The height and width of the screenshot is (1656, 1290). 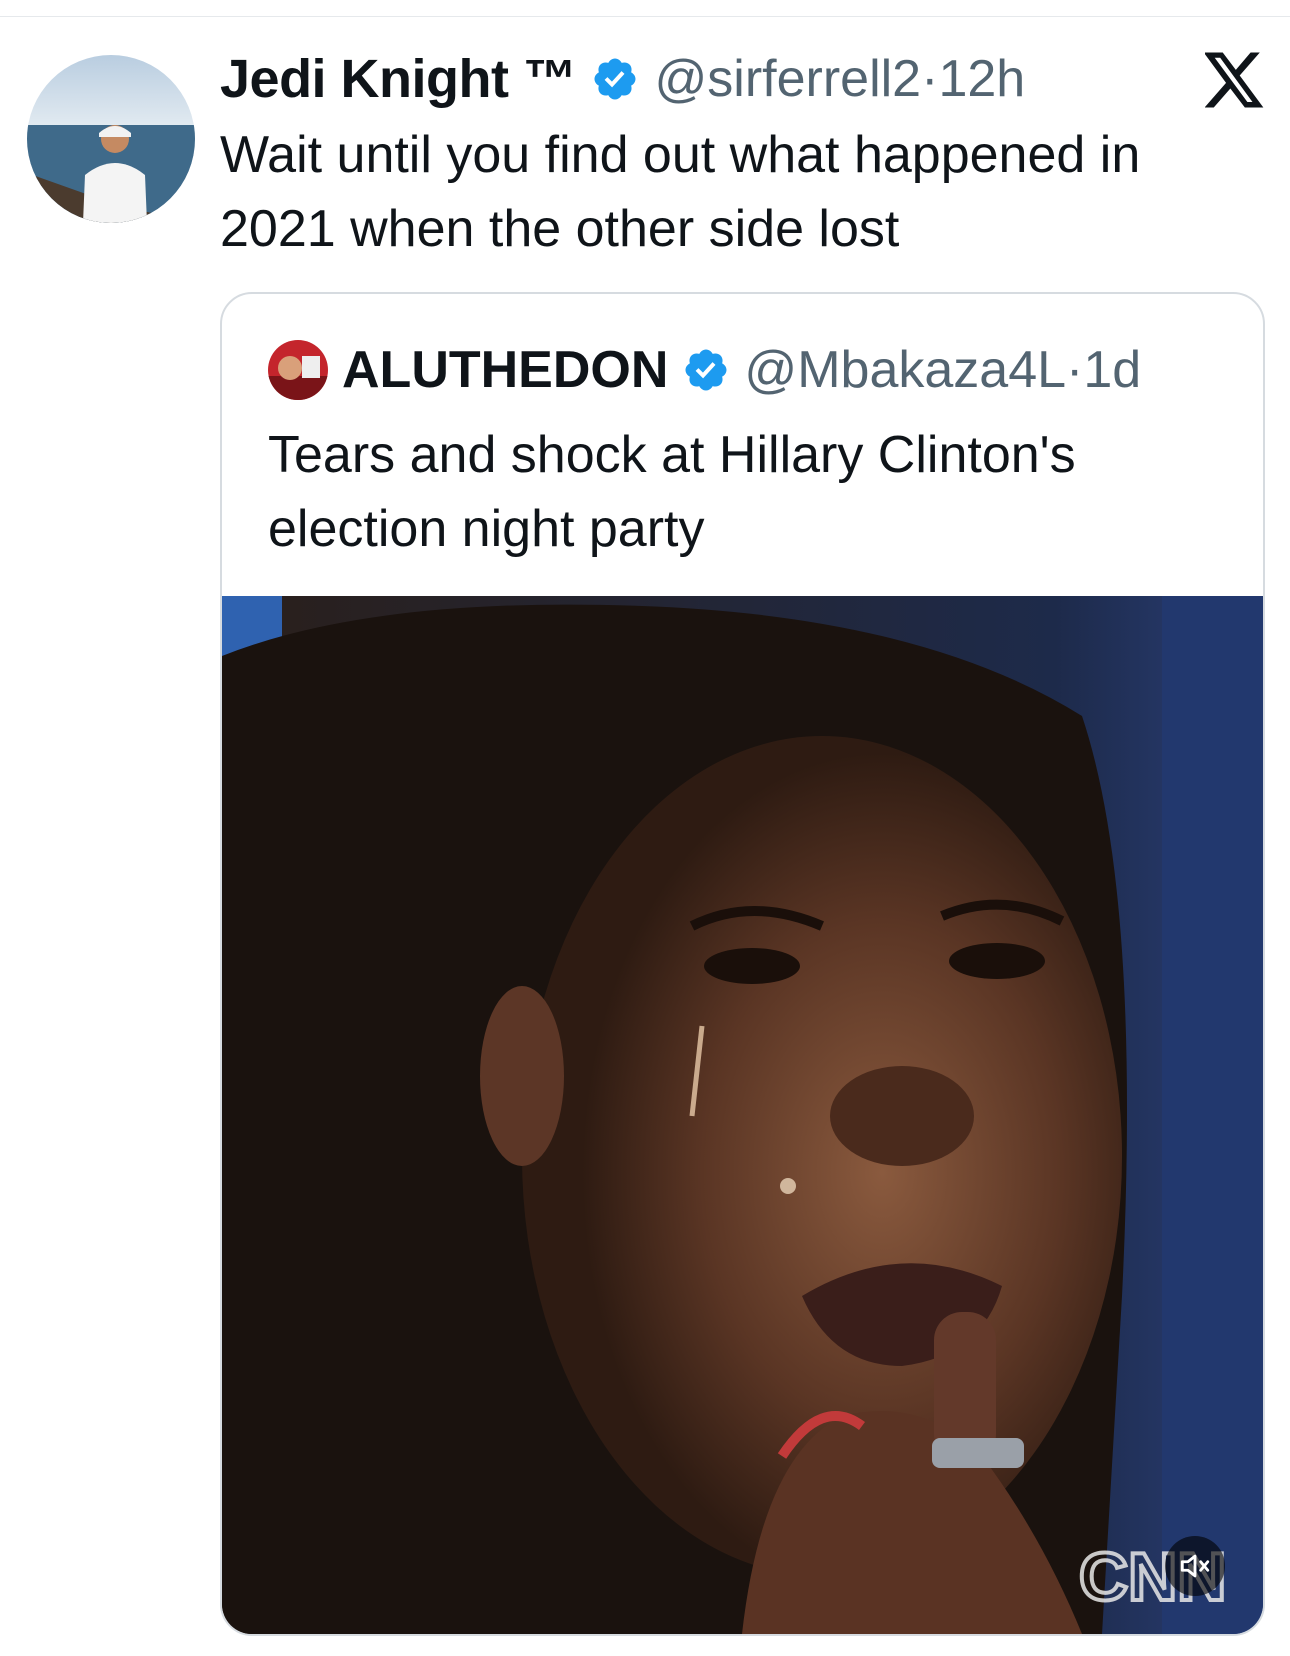 What do you see at coordinates (905, 370) in the screenshot?
I see `quoted-author-handle: @Mbakaza4L` at bounding box center [905, 370].